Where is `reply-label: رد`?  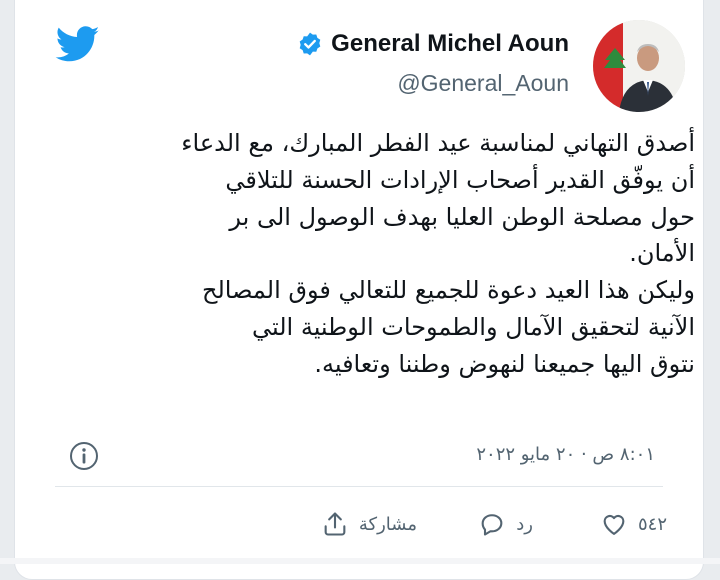
reply-label: رد is located at coordinates (524, 524).